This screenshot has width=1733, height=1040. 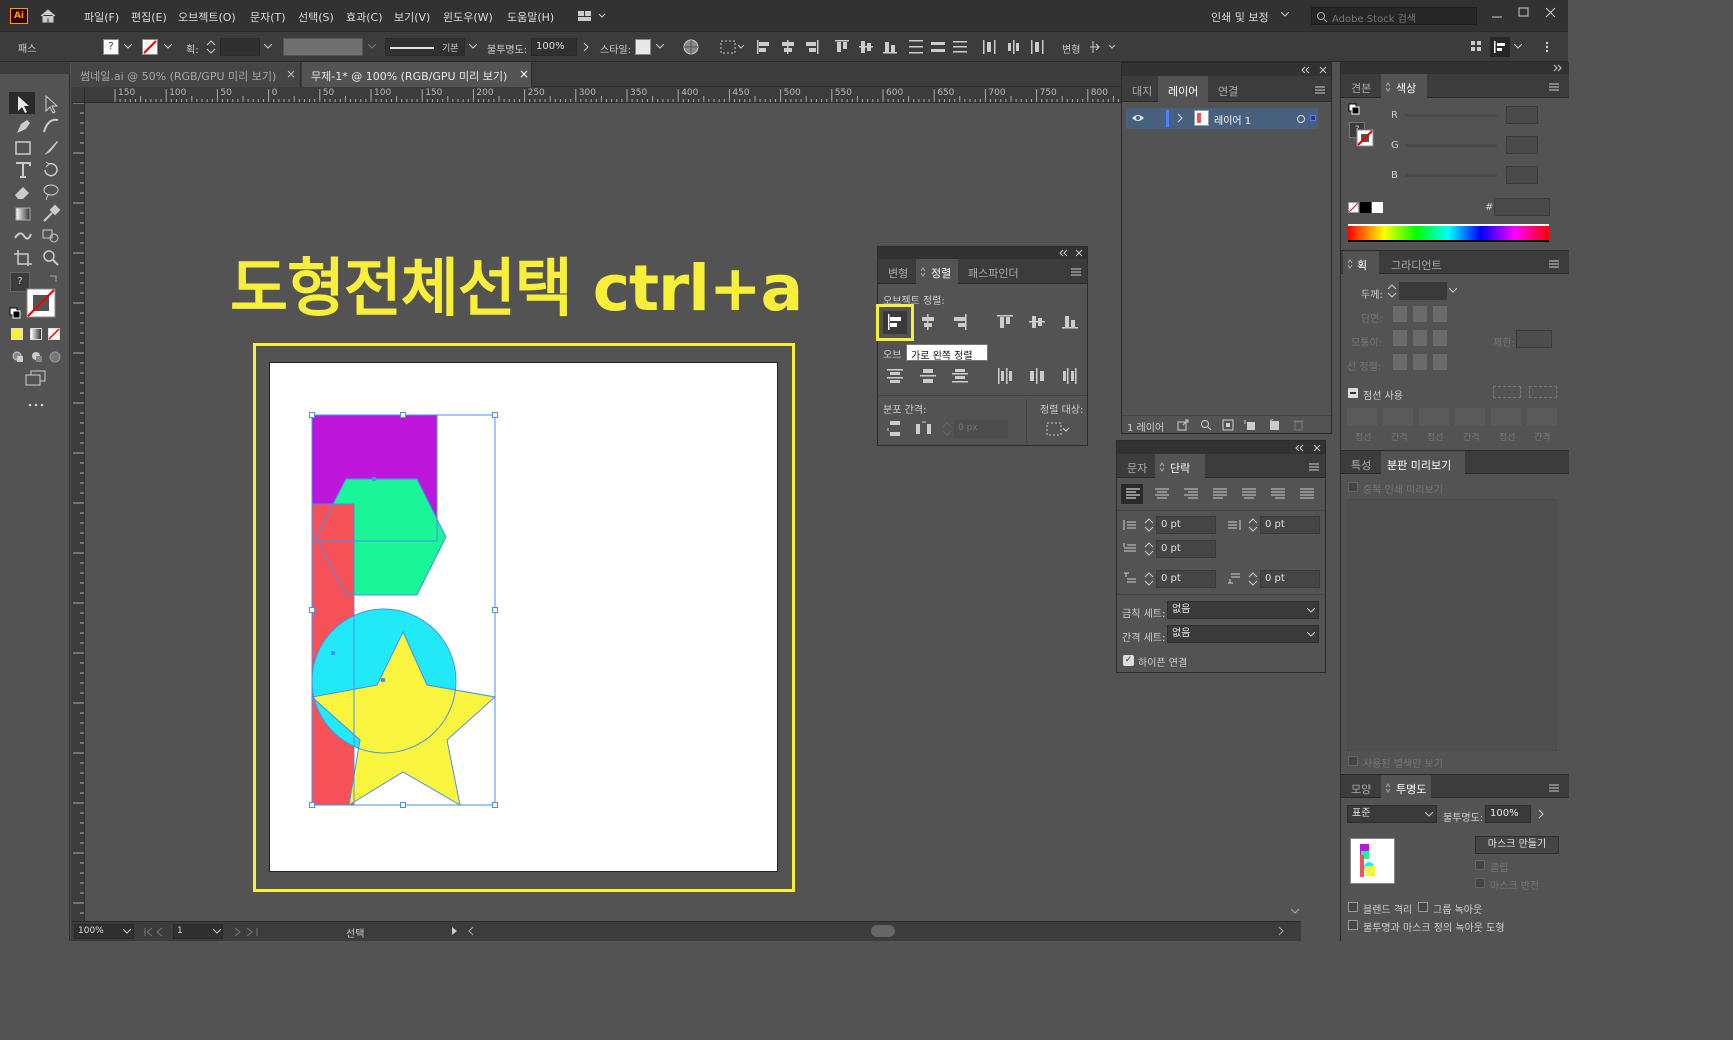 What do you see at coordinates (155, 932) in the screenshot?
I see `artboard-nav-first-icon` at bounding box center [155, 932].